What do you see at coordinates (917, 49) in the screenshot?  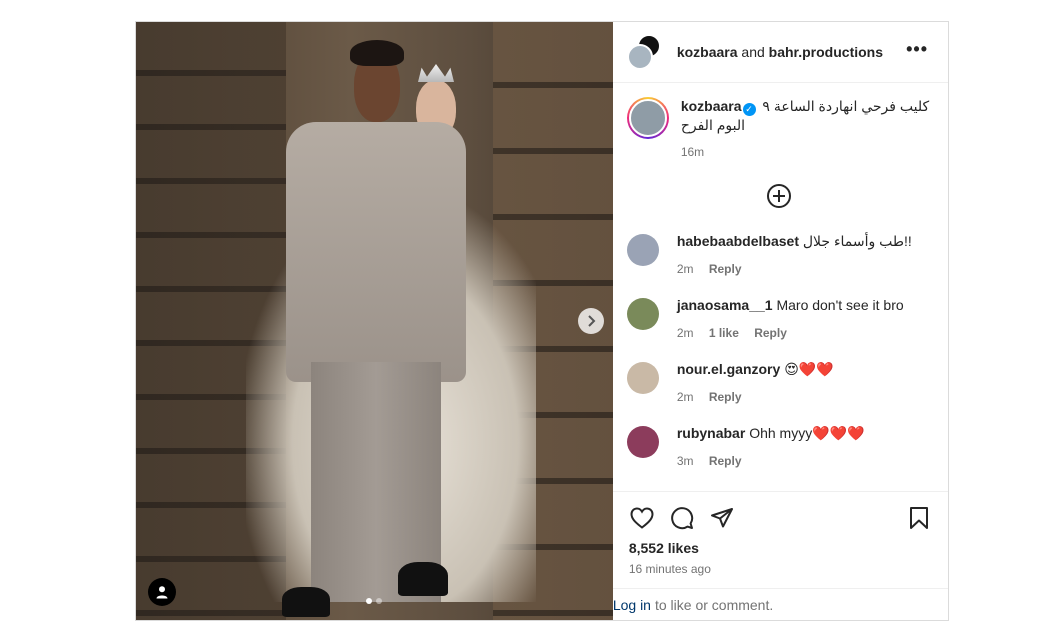 I see `more-options-icon: •••` at bounding box center [917, 49].